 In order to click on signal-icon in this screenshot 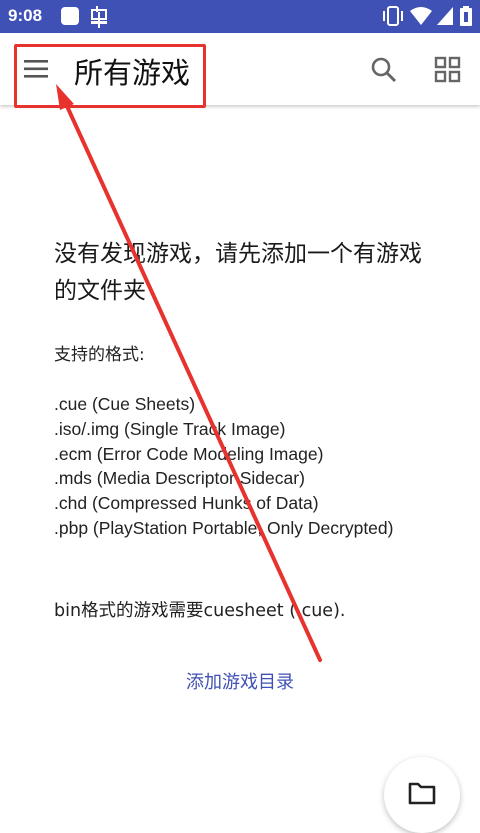, I will do `click(445, 16)`.